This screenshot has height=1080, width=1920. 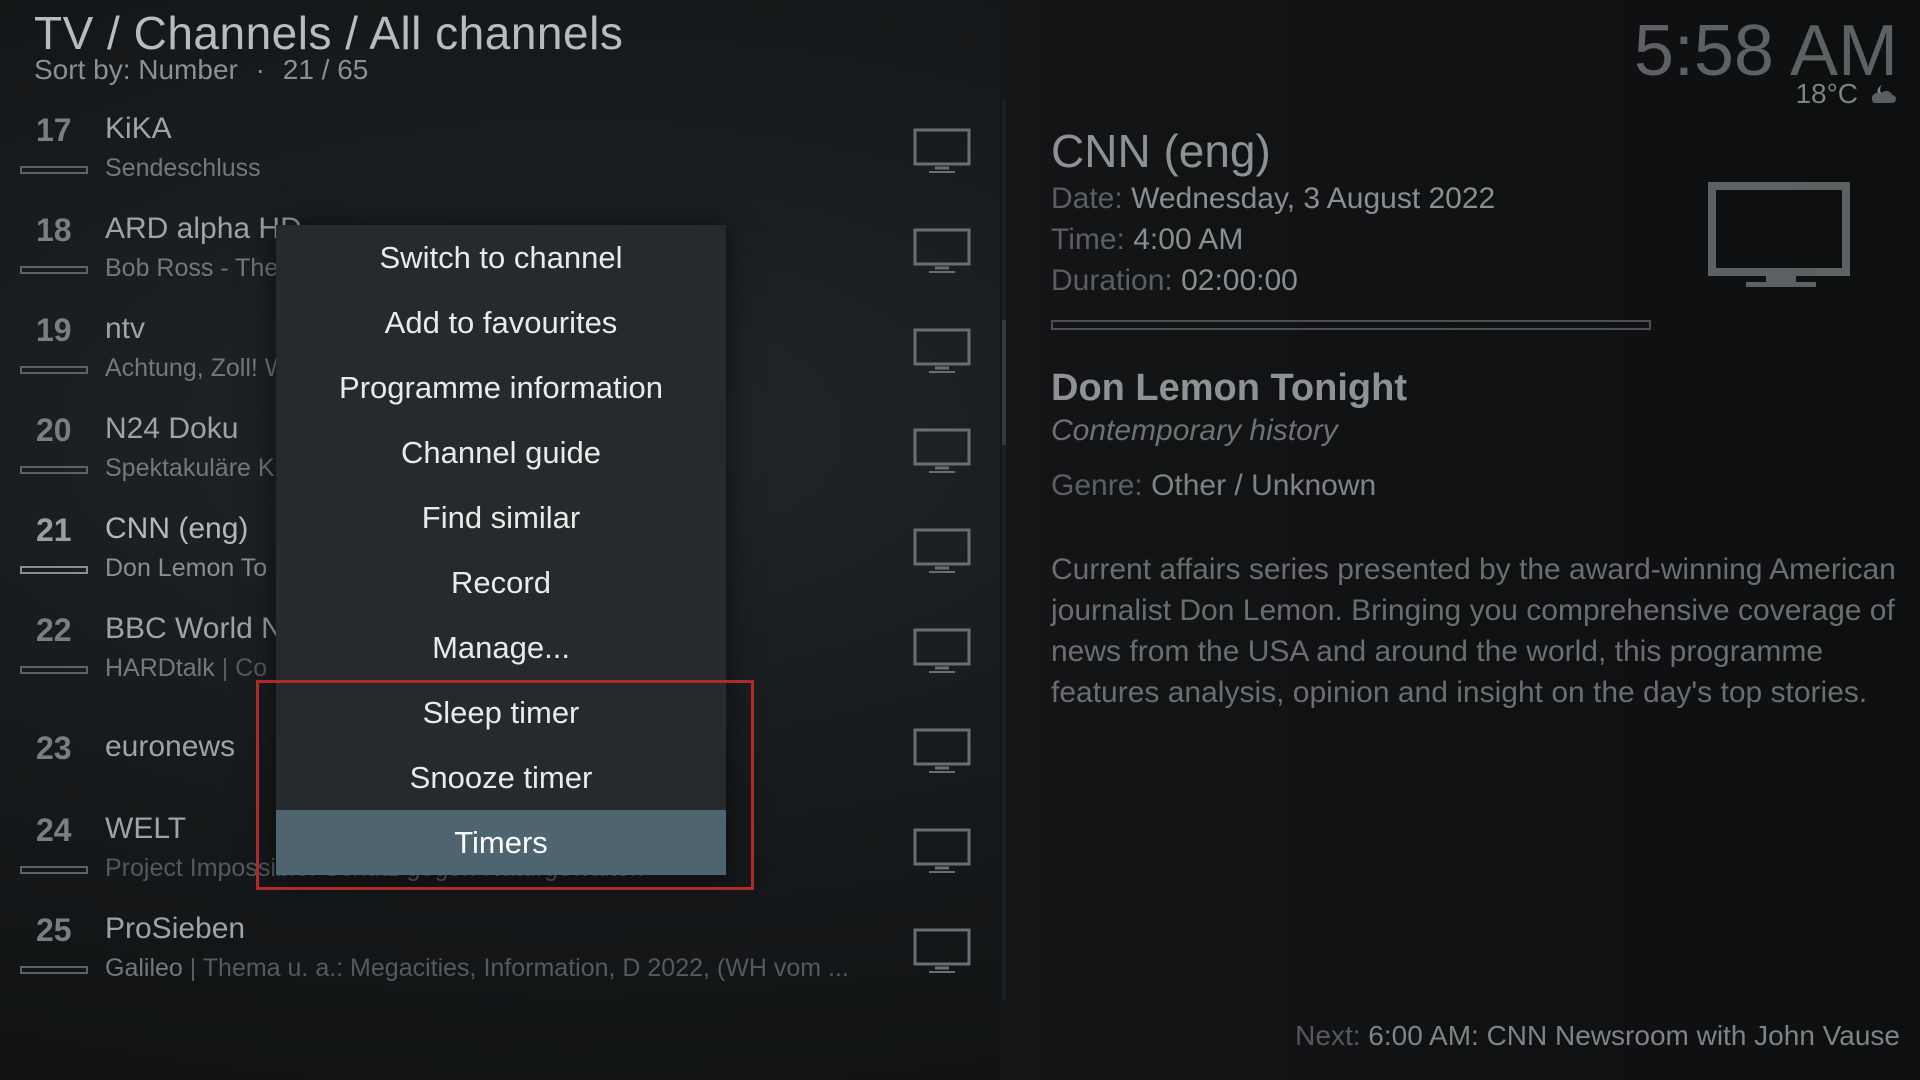 What do you see at coordinates (1229, 388) in the screenshot?
I see `show-title: Don Lemon Tonight` at bounding box center [1229, 388].